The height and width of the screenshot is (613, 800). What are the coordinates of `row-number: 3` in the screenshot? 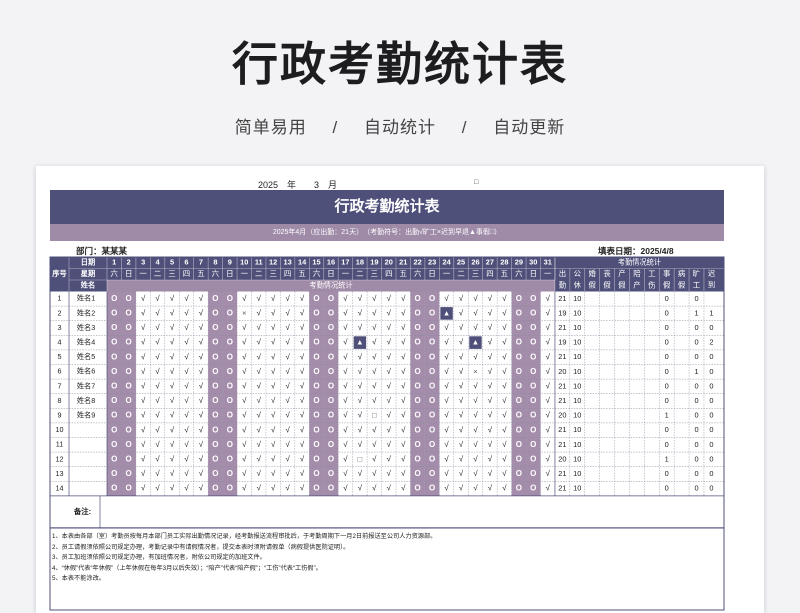 It's located at (60, 327).